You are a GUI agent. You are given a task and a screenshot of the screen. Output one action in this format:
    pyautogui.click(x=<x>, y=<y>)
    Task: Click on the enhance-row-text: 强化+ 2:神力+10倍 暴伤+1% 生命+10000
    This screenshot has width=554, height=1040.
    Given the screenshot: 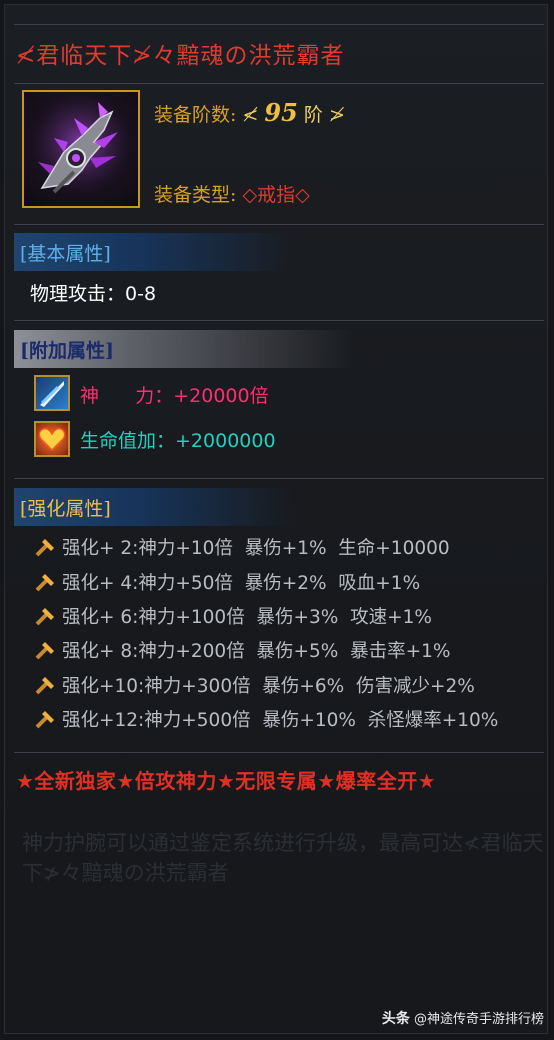 What is the action you would take?
    pyautogui.click(x=256, y=549)
    